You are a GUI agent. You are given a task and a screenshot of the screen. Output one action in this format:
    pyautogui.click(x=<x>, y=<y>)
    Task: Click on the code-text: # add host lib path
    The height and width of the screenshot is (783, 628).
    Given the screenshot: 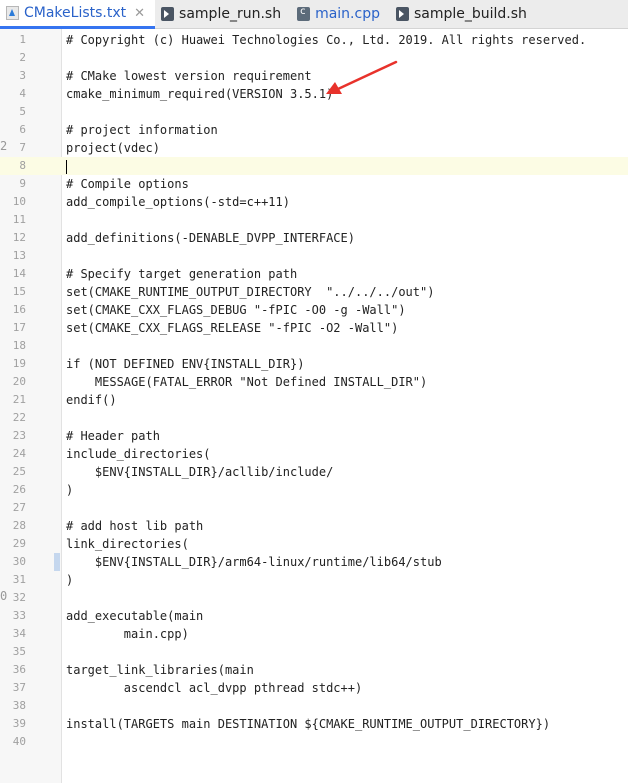 What is the action you would take?
    pyautogui.click(x=135, y=526)
    